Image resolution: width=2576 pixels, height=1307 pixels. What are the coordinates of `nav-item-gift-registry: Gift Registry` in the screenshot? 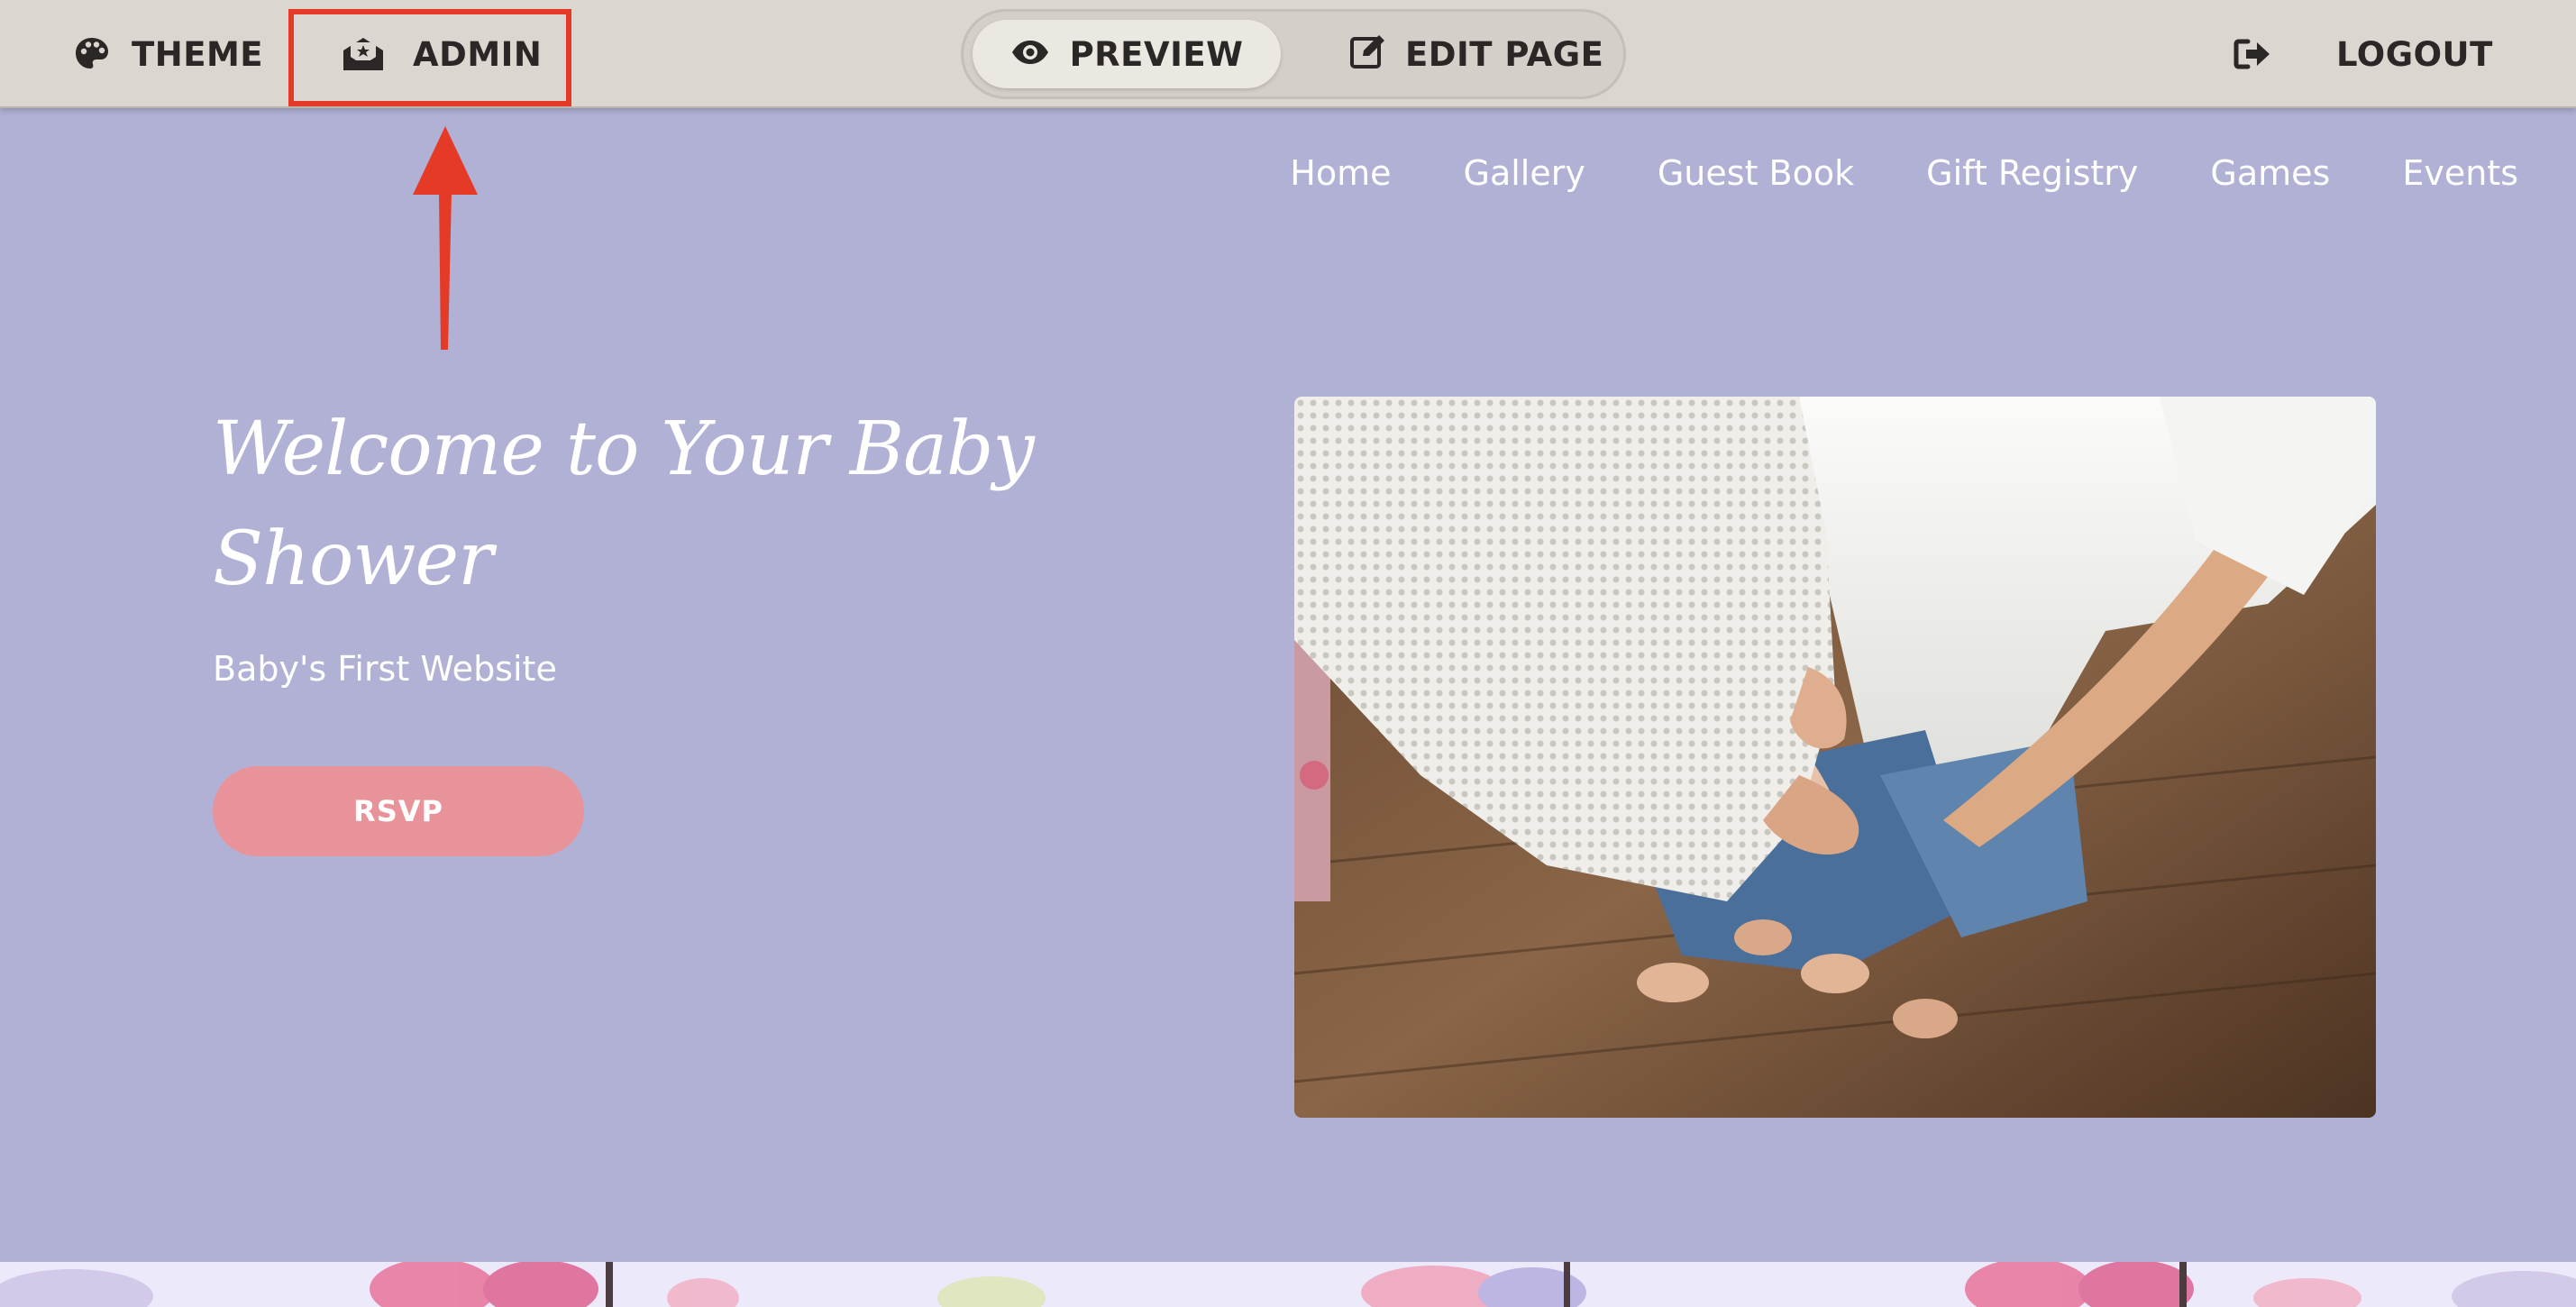 It's located at (2032, 173).